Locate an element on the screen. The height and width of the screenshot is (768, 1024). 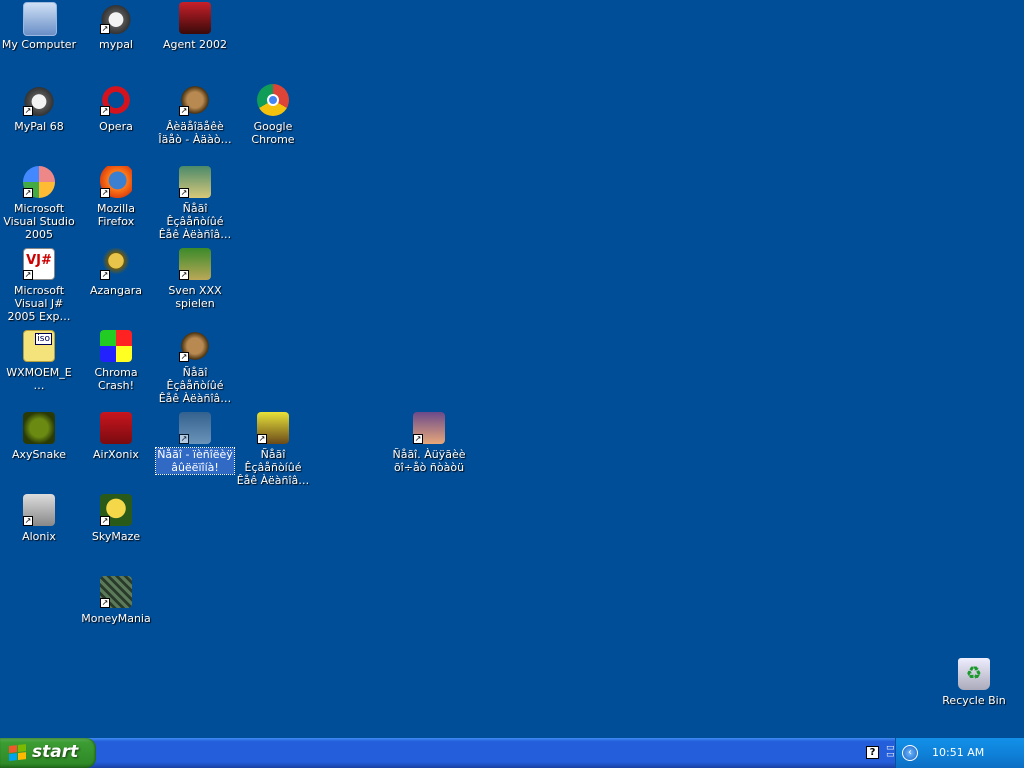
desktop-icon-firefox: ↗ Mozilla Firefox is located at coordinates (116, 197).